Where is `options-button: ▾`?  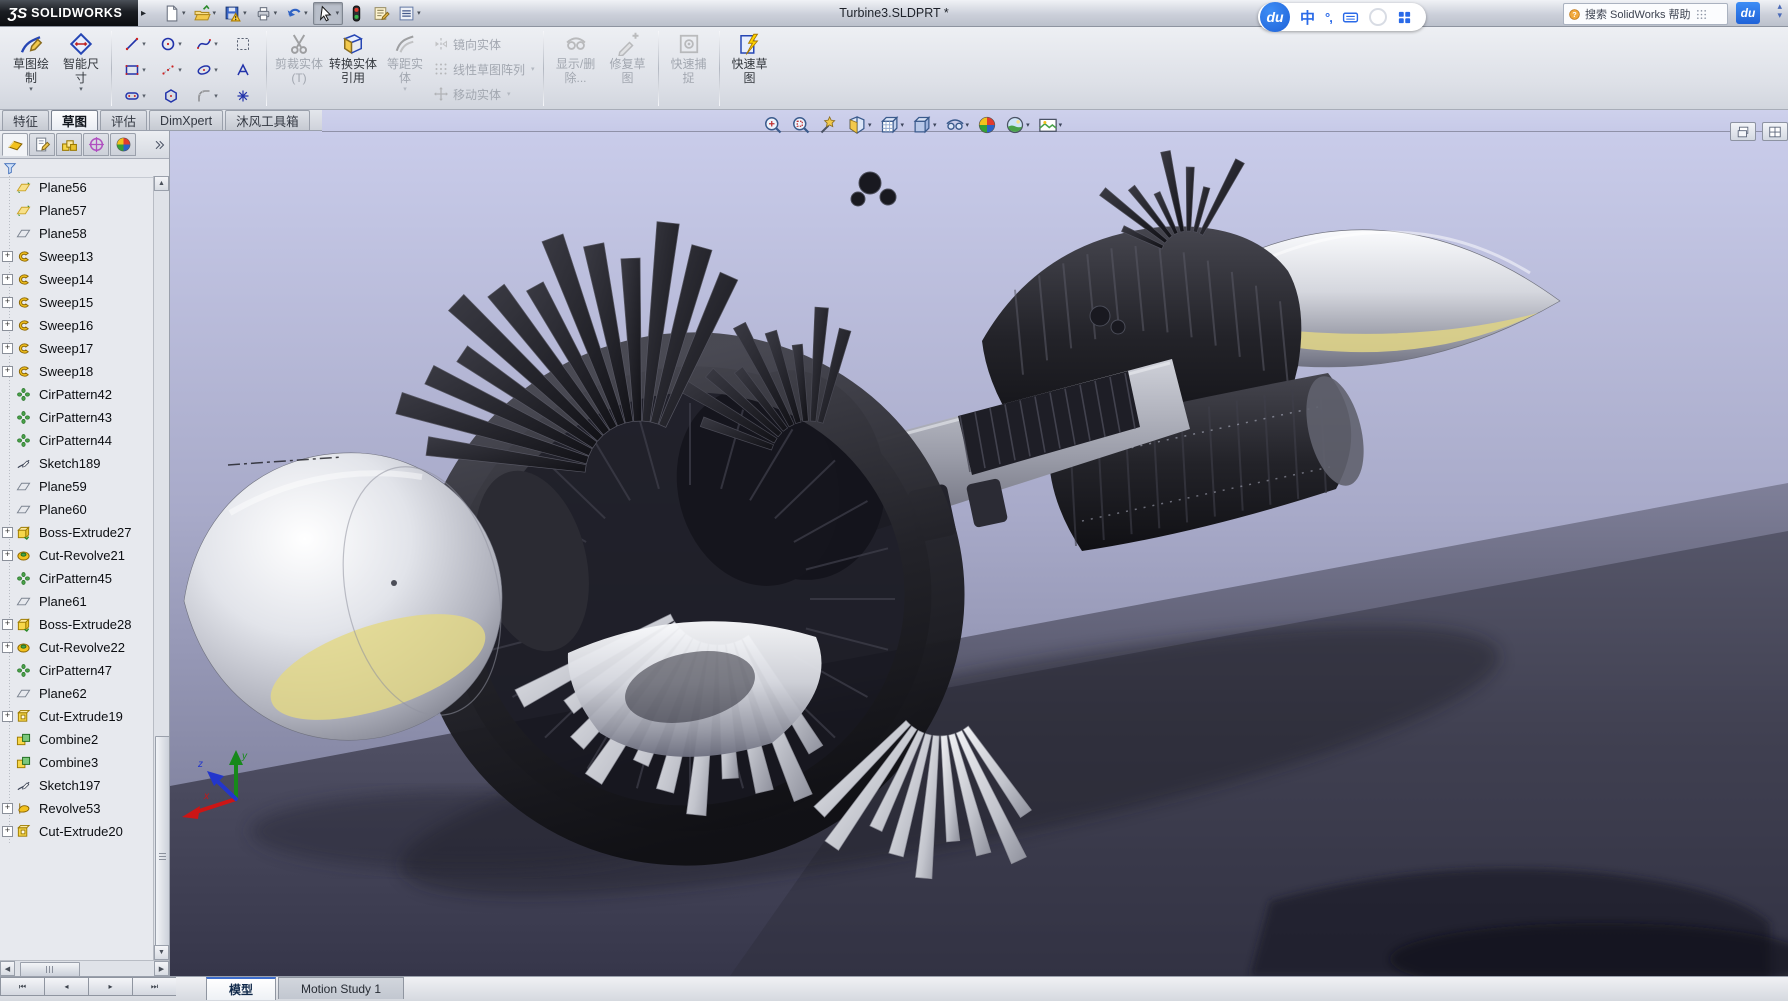 options-button: ▾ is located at coordinates (409, 13).